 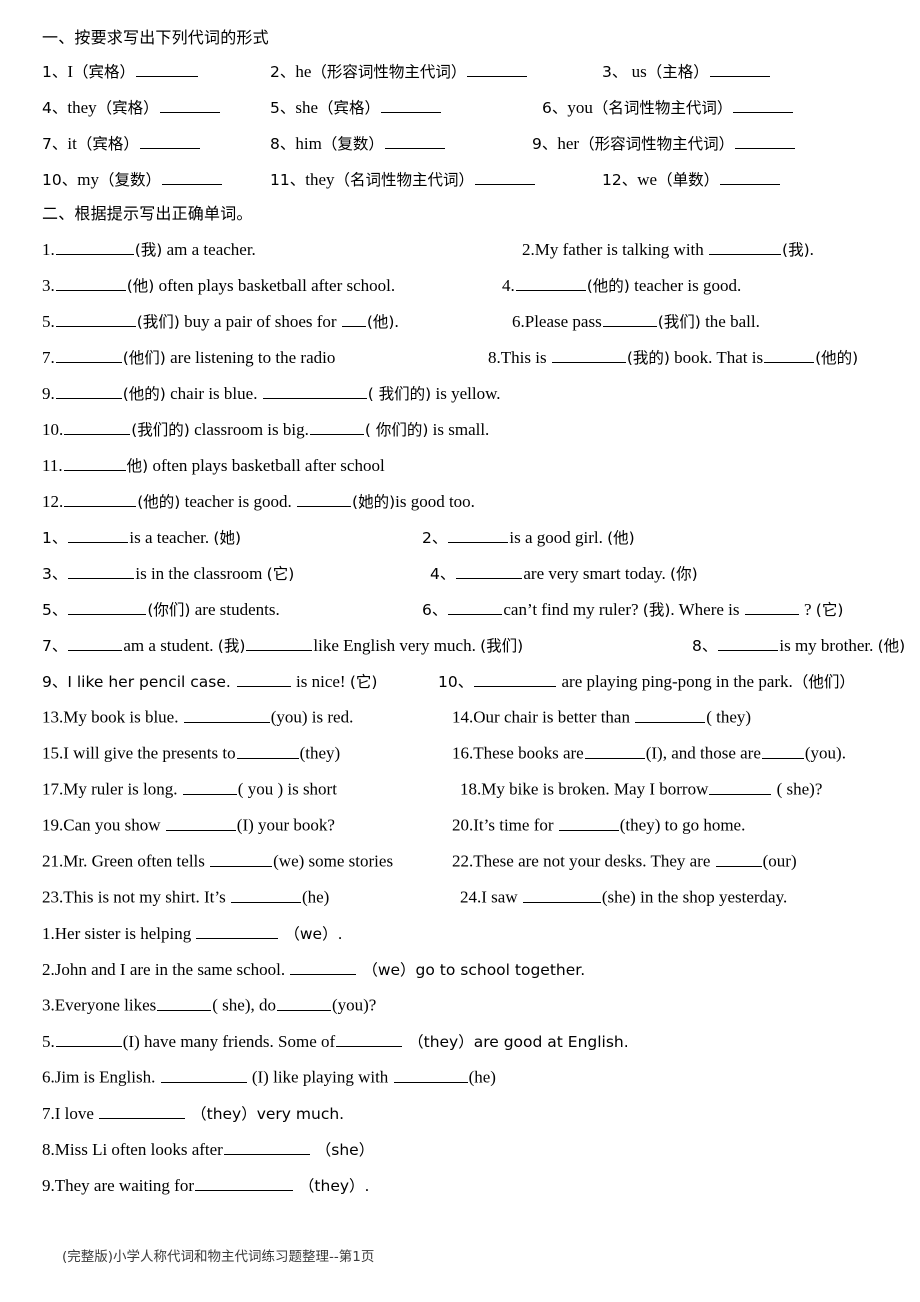 I want to click on item-text: are playing ping-pong in the park., so click(x=675, y=681).